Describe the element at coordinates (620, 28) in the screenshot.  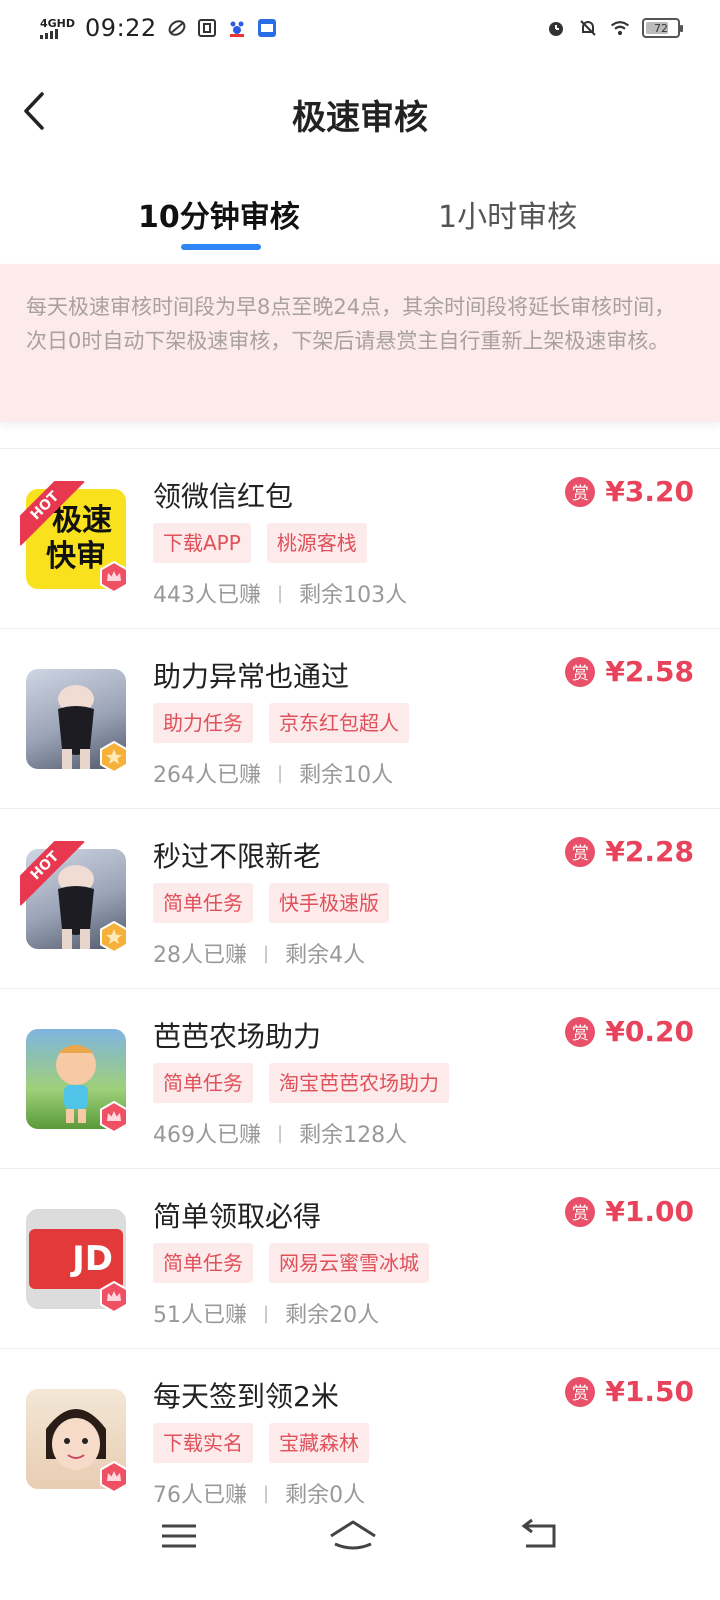
I see `wifi-icon` at that location.